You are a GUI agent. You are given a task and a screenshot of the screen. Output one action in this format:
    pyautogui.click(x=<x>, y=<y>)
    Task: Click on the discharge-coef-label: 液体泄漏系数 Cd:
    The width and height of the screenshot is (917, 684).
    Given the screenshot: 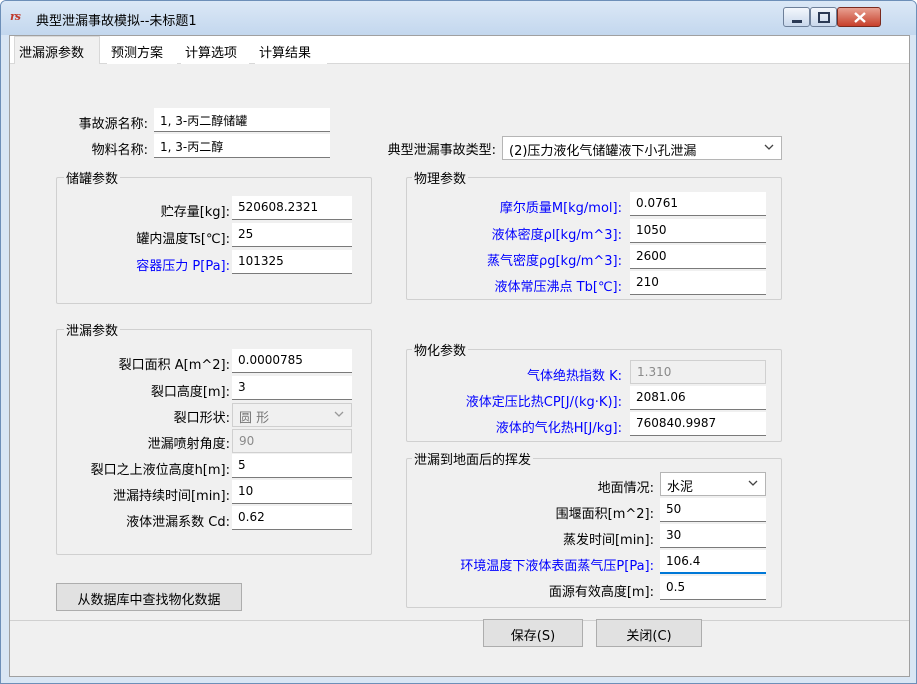 What is the action you would take?
    pyautogui.click(x=178, y=522)
    